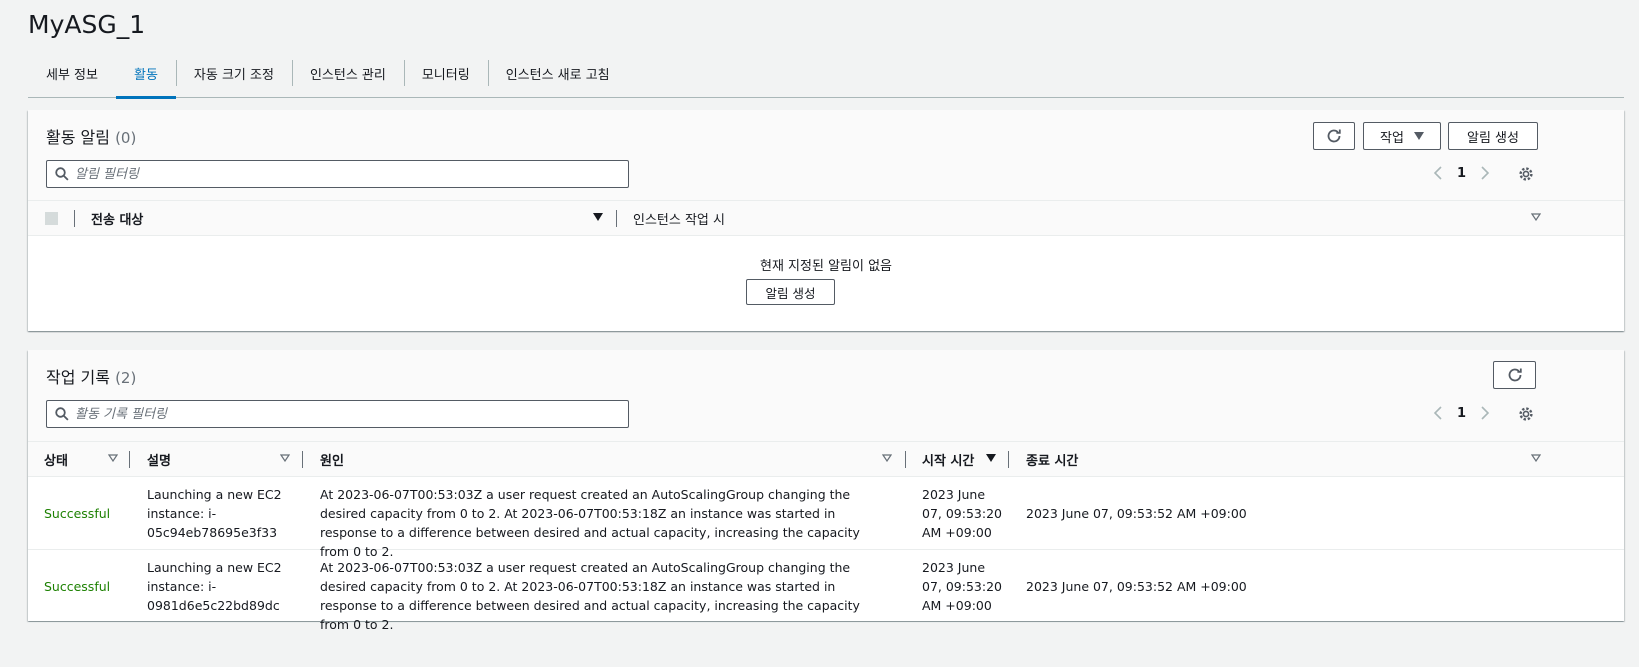  What do you see at coordinates (347, 73) in the screenshot?
I see `tab-instance-management: 인스턴스 관리` at bounding box center [347, 73].